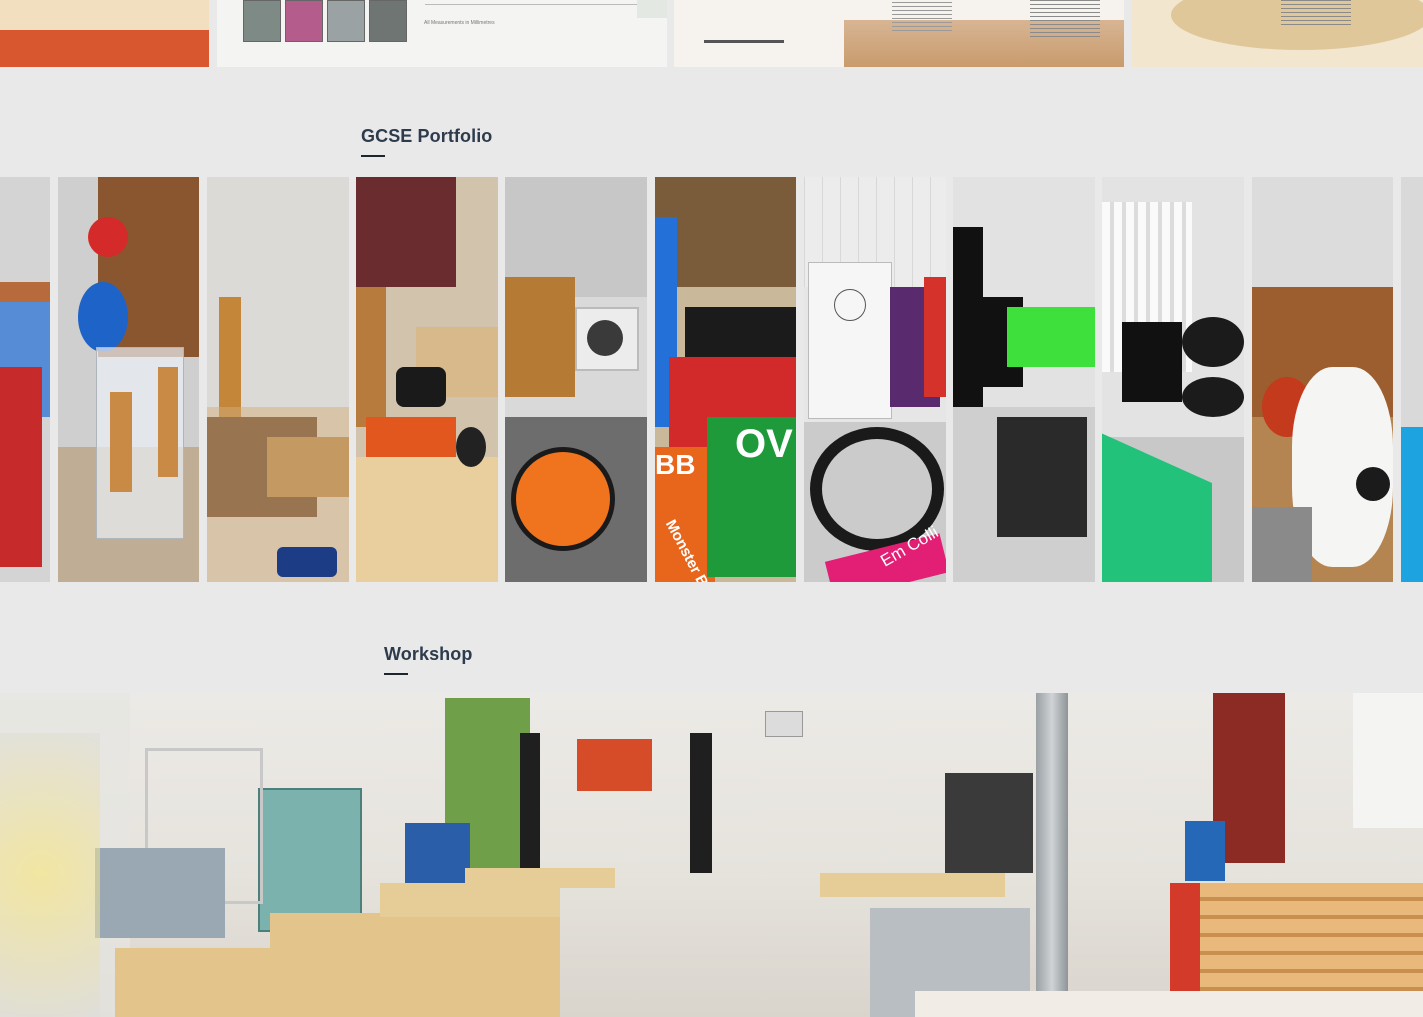 This screenshot has height=1017, width=1423. I want to click on measurement-caption: All Measurements in Millimetres, so click(459, 23).